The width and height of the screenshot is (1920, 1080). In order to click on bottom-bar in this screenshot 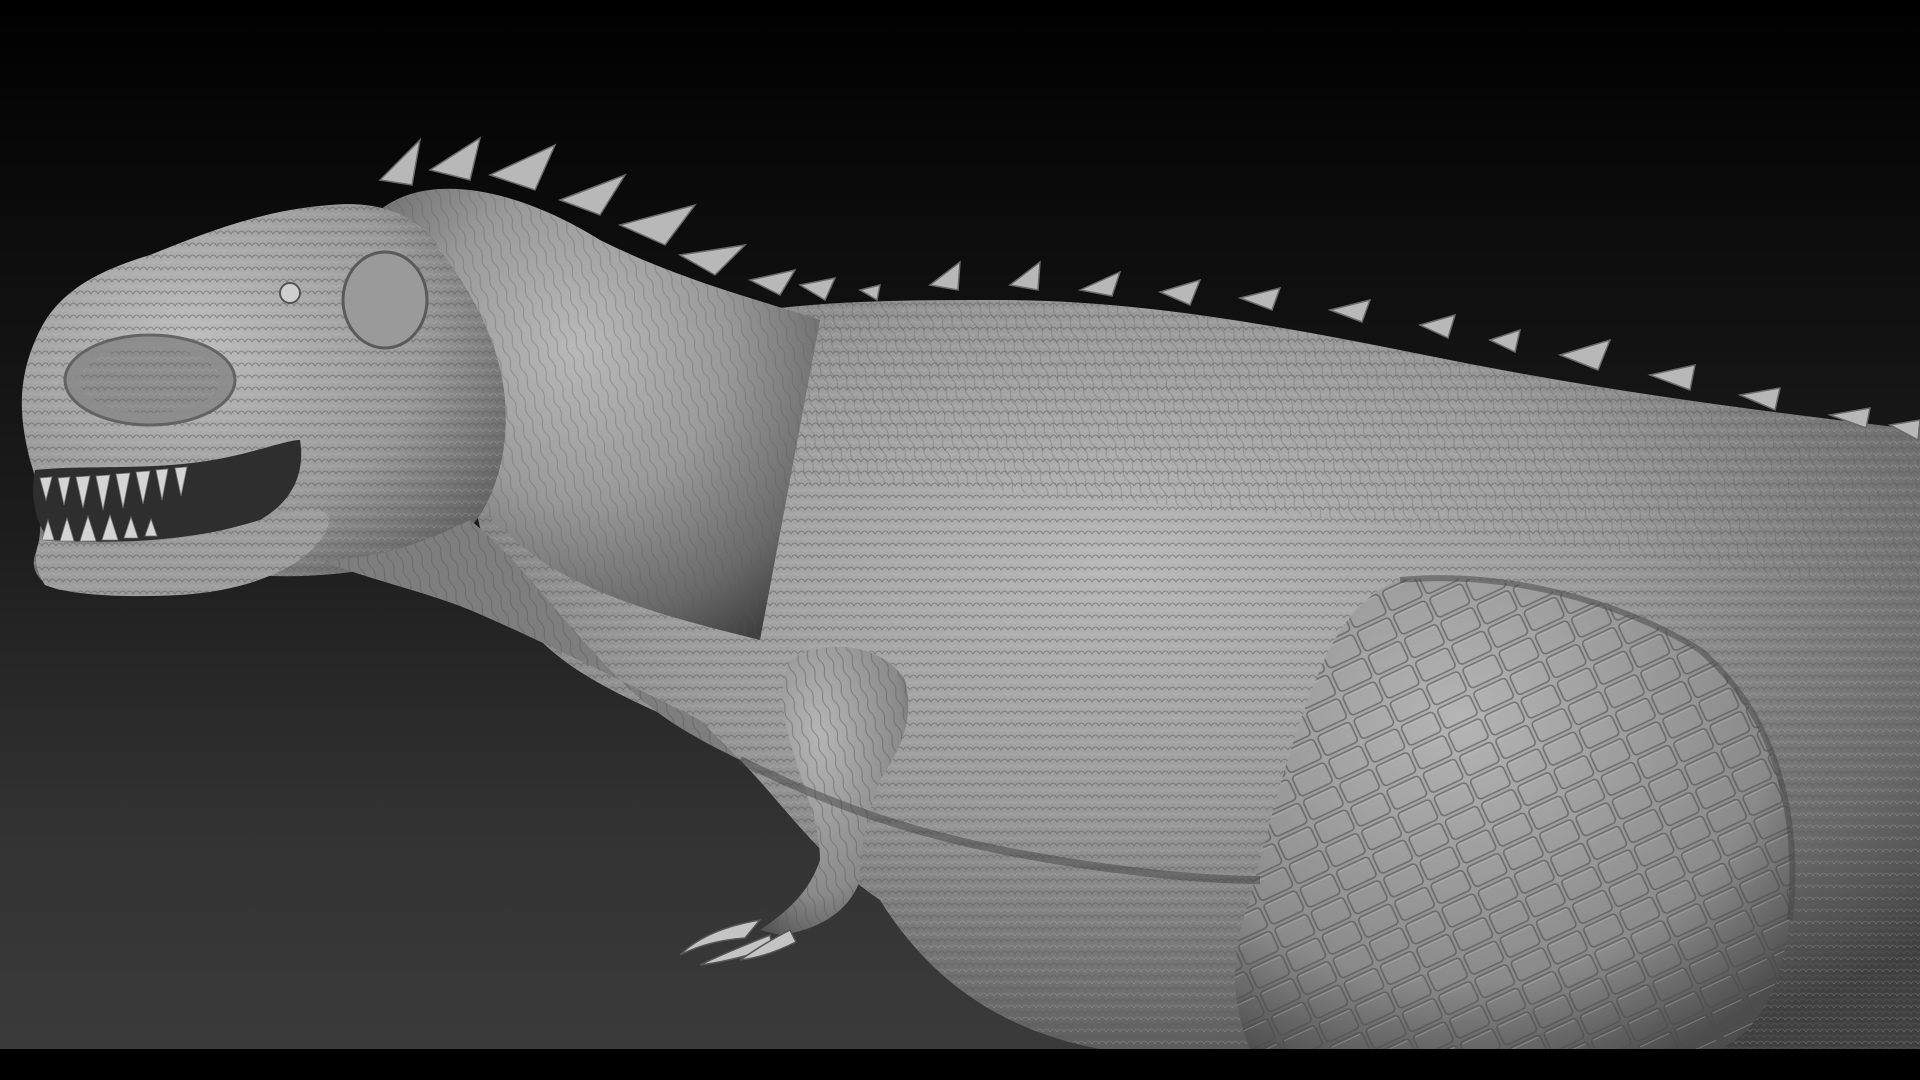, I will do `click(960, 1064)`.